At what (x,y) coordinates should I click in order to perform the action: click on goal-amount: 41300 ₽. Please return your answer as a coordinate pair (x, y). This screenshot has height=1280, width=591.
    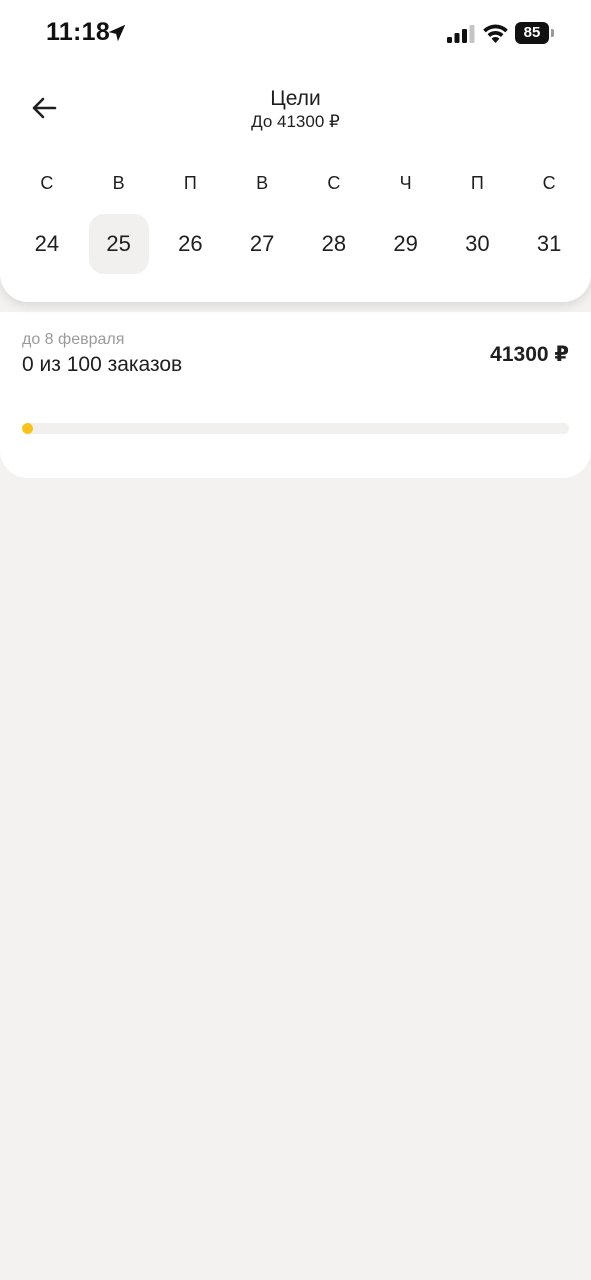
    Looking at the image, I should click on (529, 354).